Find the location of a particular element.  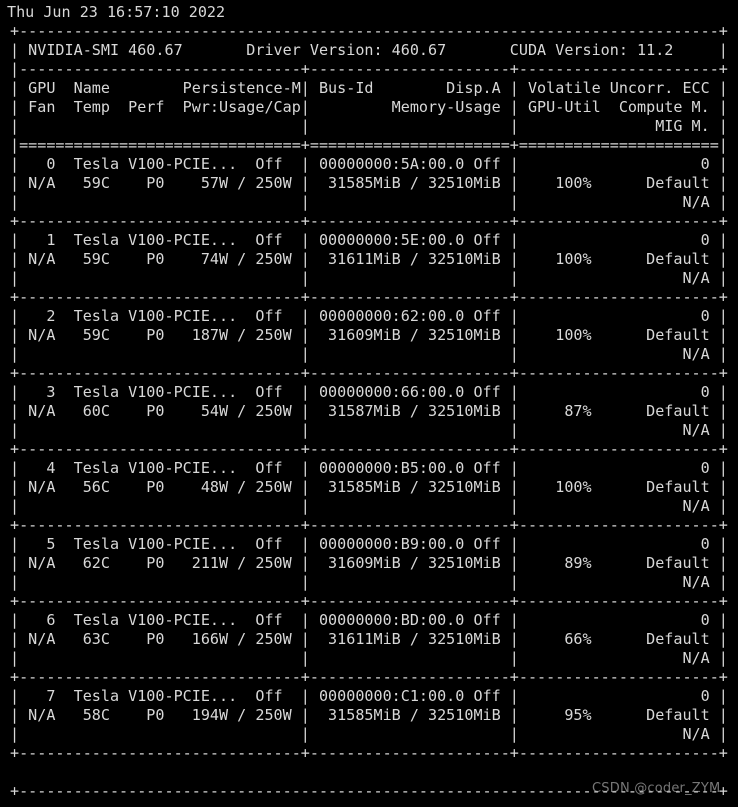

column-header-row-3: | | | MIG M. | is located at coordinates (369, 126).